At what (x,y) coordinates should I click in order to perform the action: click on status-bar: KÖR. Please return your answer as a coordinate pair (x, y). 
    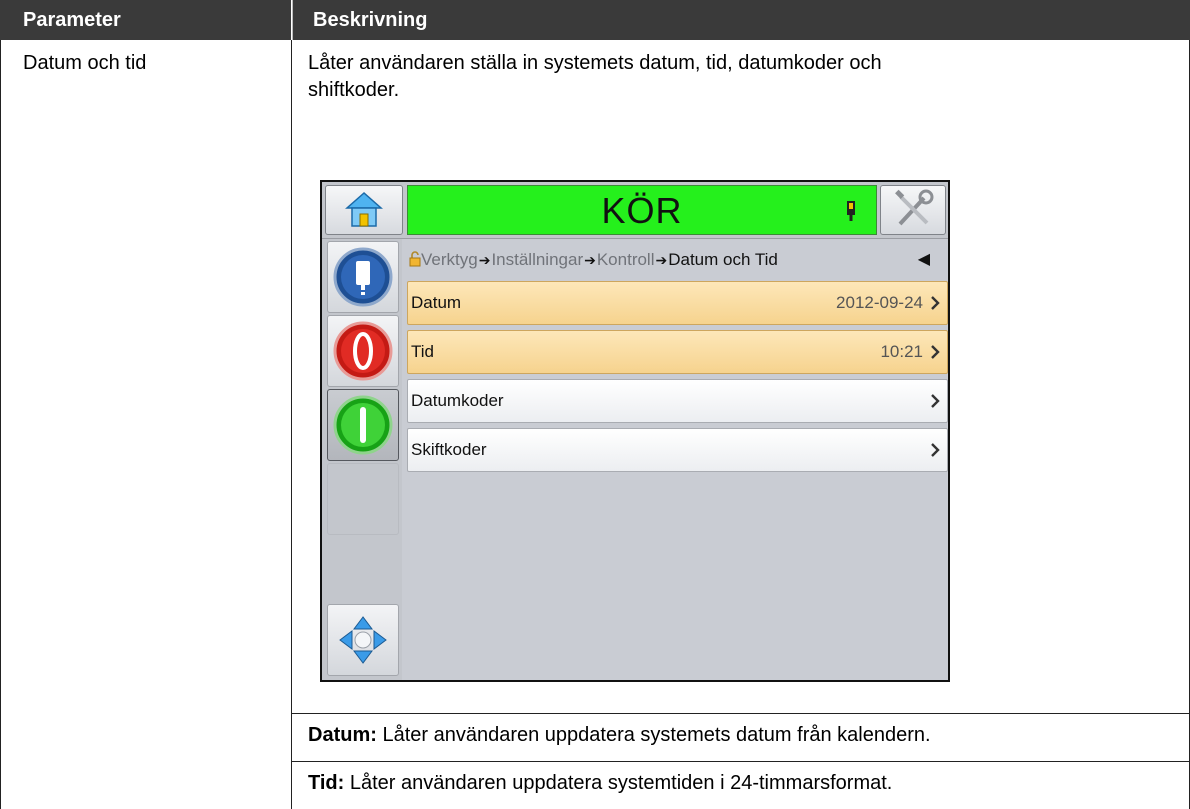
    Looking at the image, I should click on (642, 210).